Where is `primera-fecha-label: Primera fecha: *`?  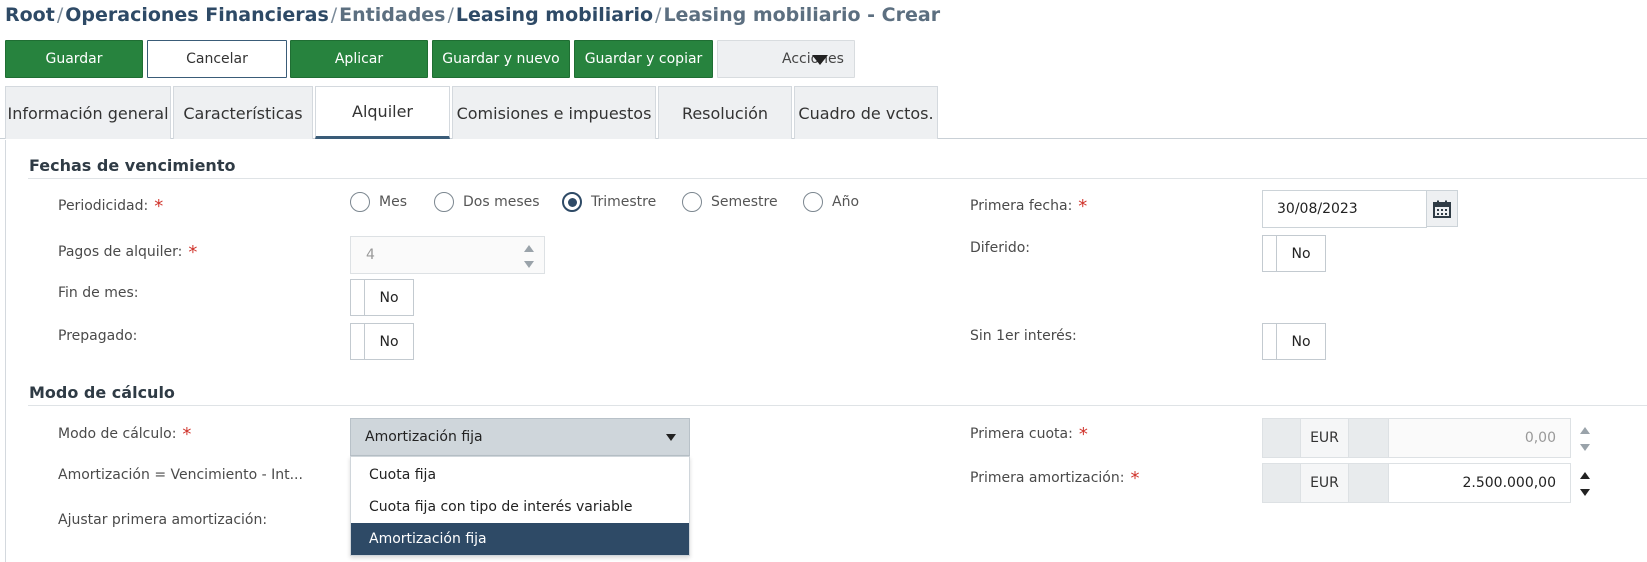
primera-fecha-label: Primera fecha: * is located at coordinates (1029, 205).